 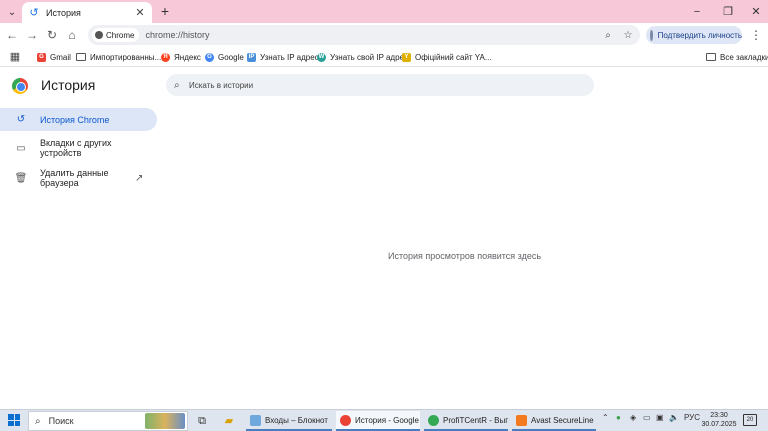 I want to click on site-info-chip: Chrome, so click(x=116, y=35).